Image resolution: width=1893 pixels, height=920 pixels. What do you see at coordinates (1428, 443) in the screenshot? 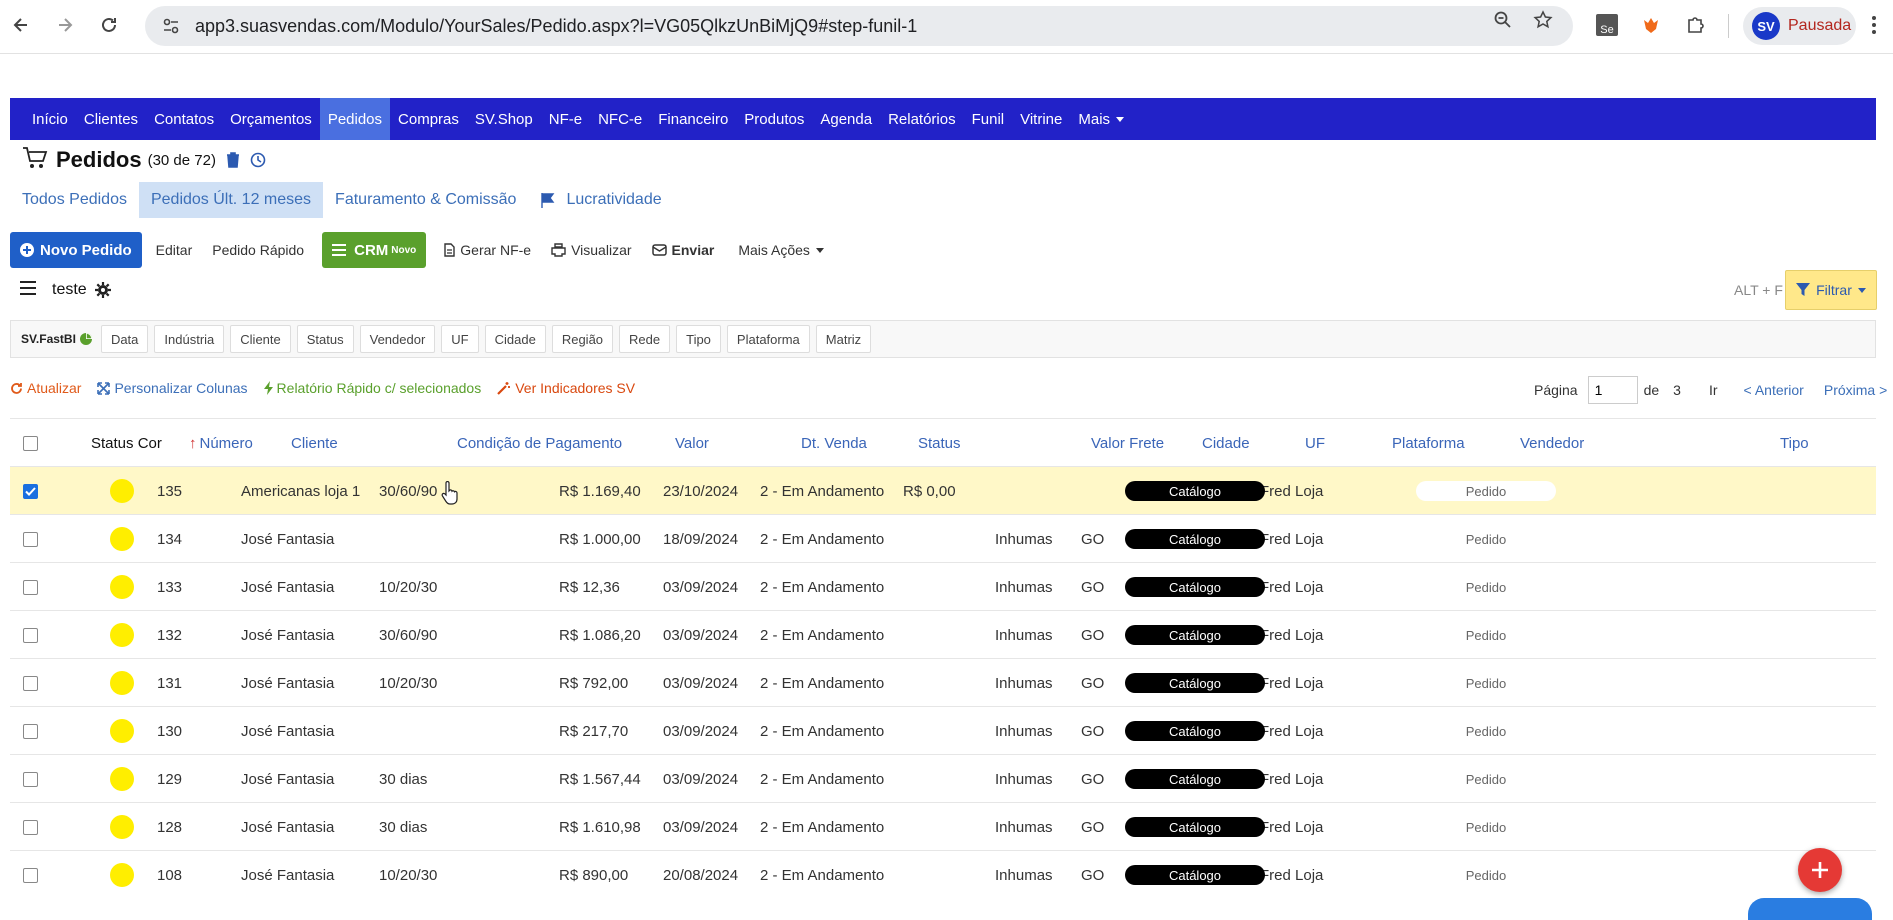
I see `col-plataforma: Plataforma` at bounding box center [1428, 443].